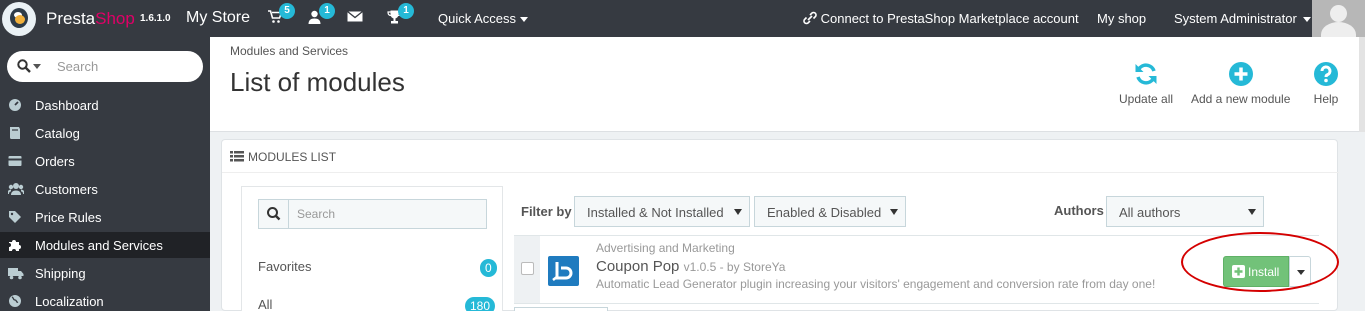  I want to click on category-count-badge: 180, so click(480, 304).